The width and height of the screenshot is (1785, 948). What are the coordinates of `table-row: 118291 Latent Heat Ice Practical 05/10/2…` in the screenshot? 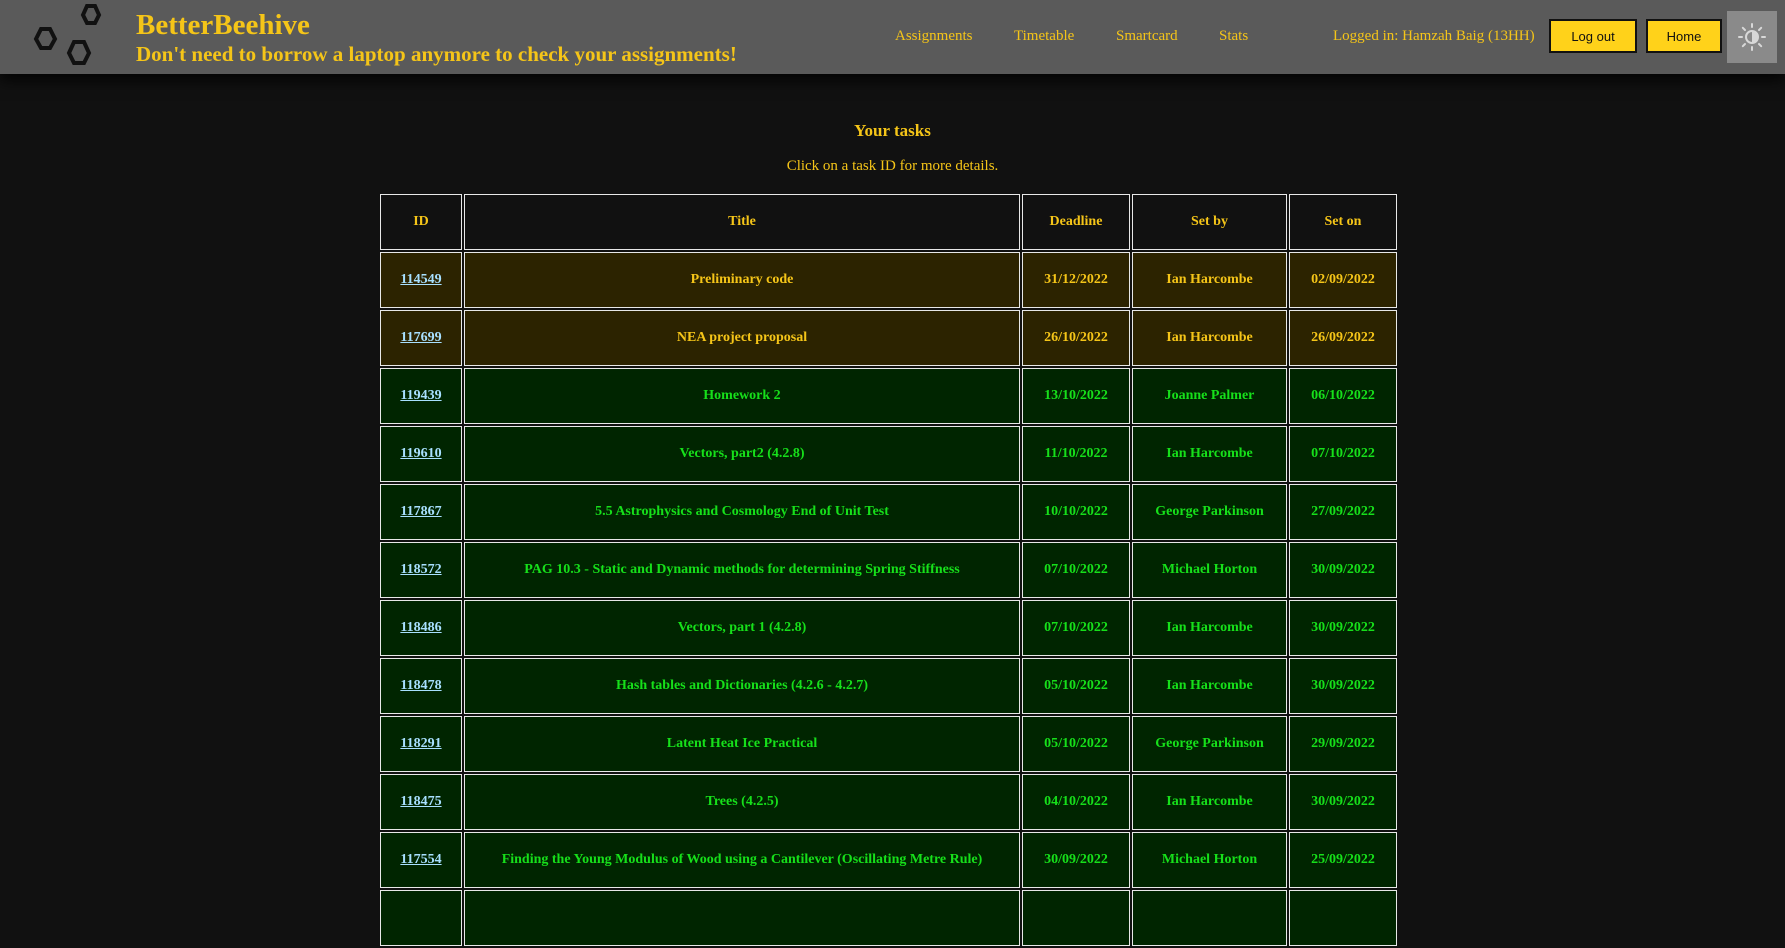 It's located at (888, 744).